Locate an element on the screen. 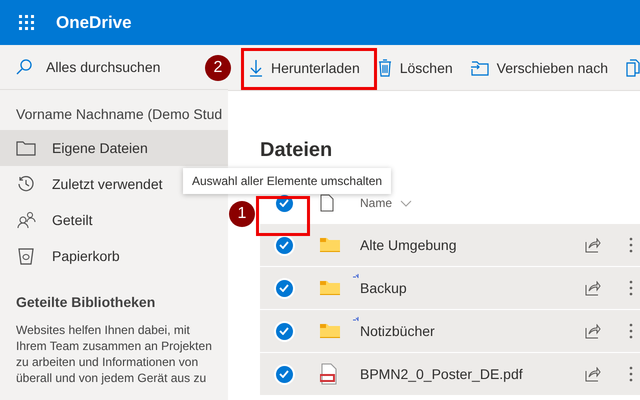 The width and height of the screenshot is (640, 400). step-badge: 1 is located at coordinates (242, 214).